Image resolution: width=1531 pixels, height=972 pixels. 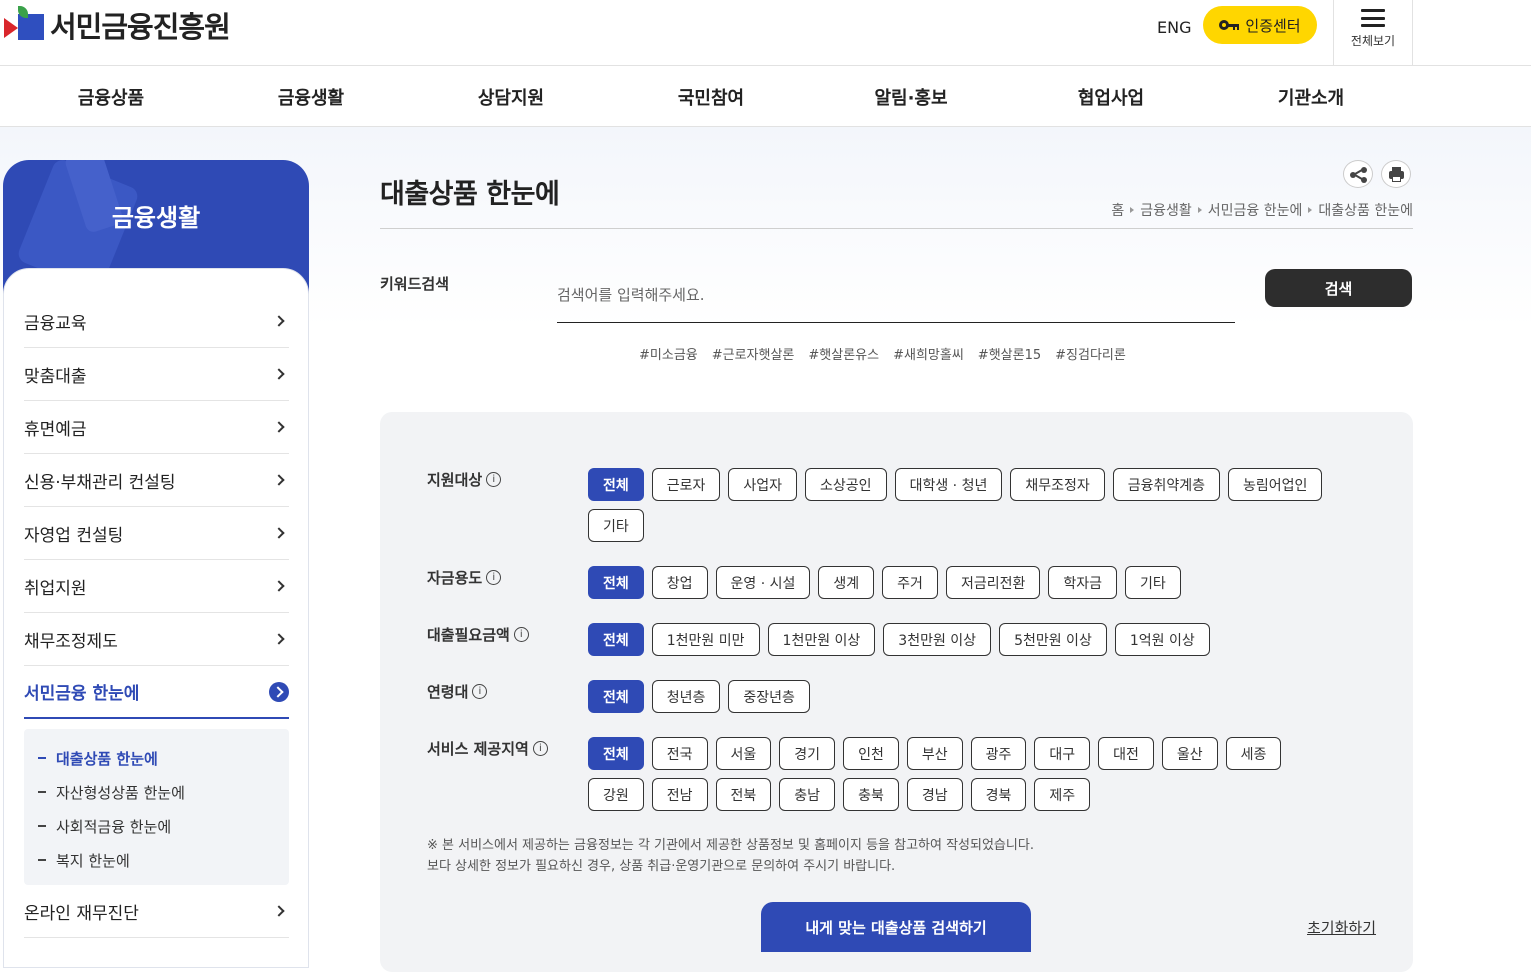 I want to click on sidebar-submenu: 대출상품 한눈에 자산형성상품 한눈에 사회적금융 한눈에 복지 한눈에, so click(x=156, y=807).